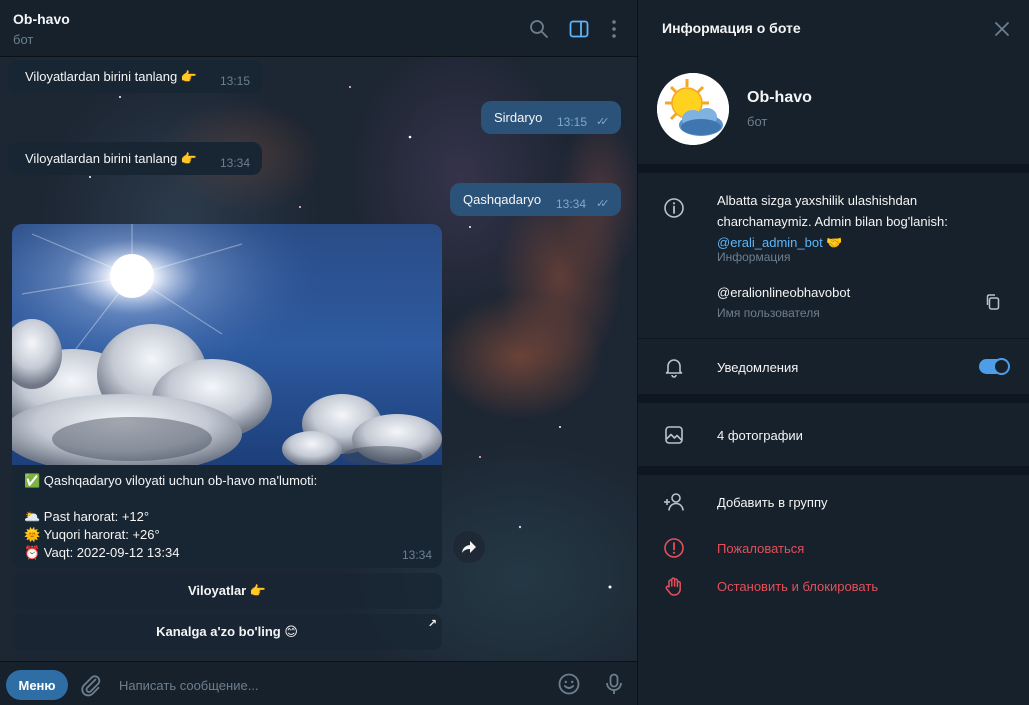 This screenshot has height=705, width=1029. I want to click on message-incoming: Viloyatlardan birini tanlang 👉 13:15, so click(135, 76).